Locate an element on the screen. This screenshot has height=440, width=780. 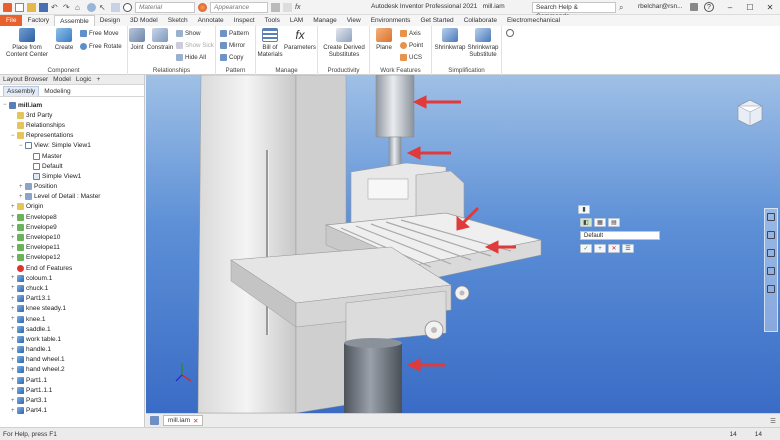
tree-node: + Envelope10 is located at coordinates (72, 237).